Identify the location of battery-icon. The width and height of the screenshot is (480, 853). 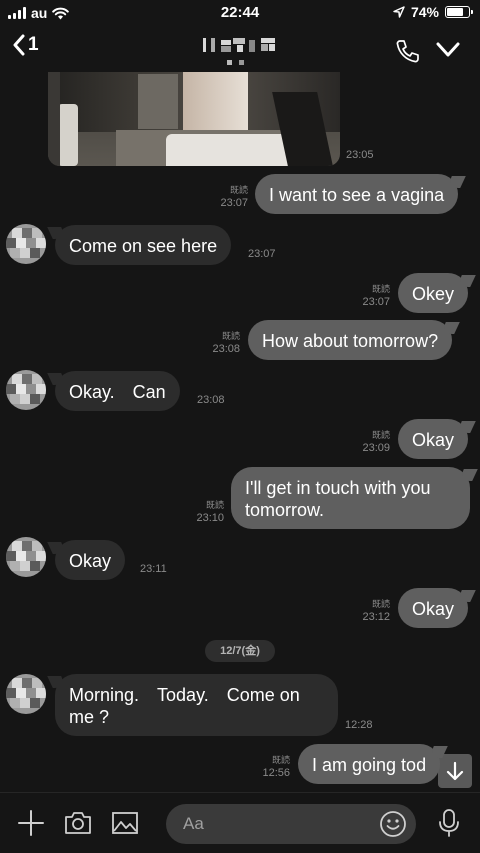
(459, 12).